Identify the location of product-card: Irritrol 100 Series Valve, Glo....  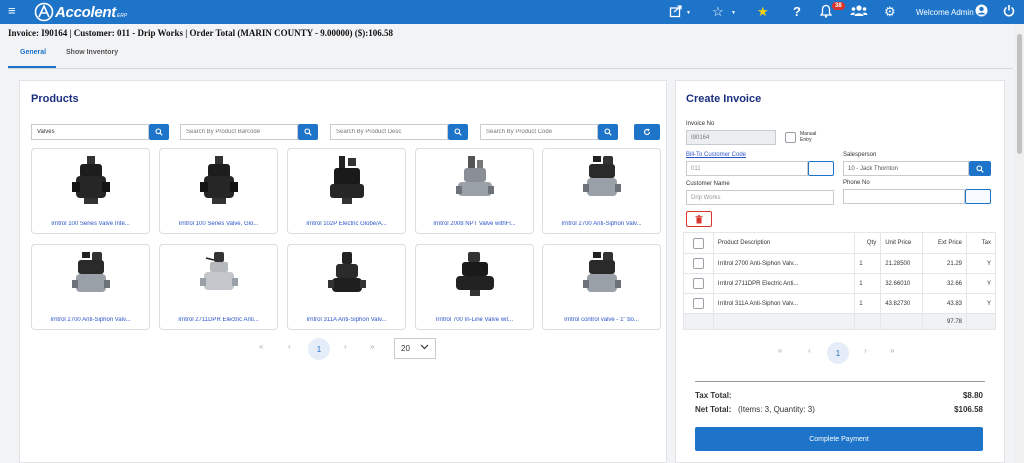
(218, 191).